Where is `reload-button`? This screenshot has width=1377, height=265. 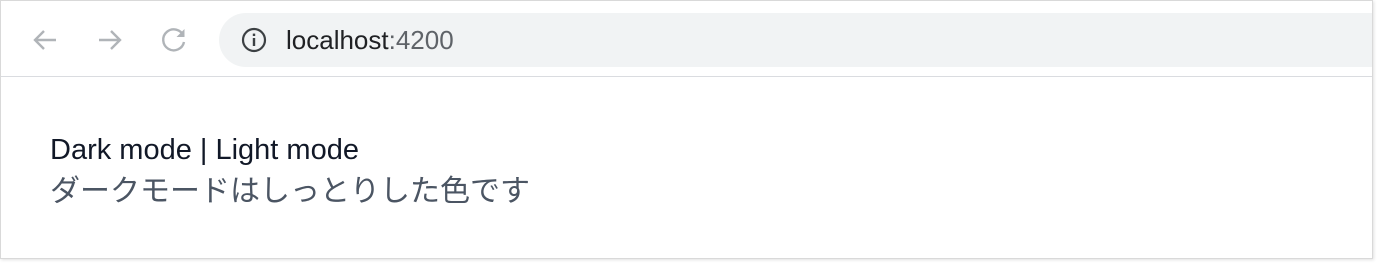 reload-button is located at coordinates (174, 40).